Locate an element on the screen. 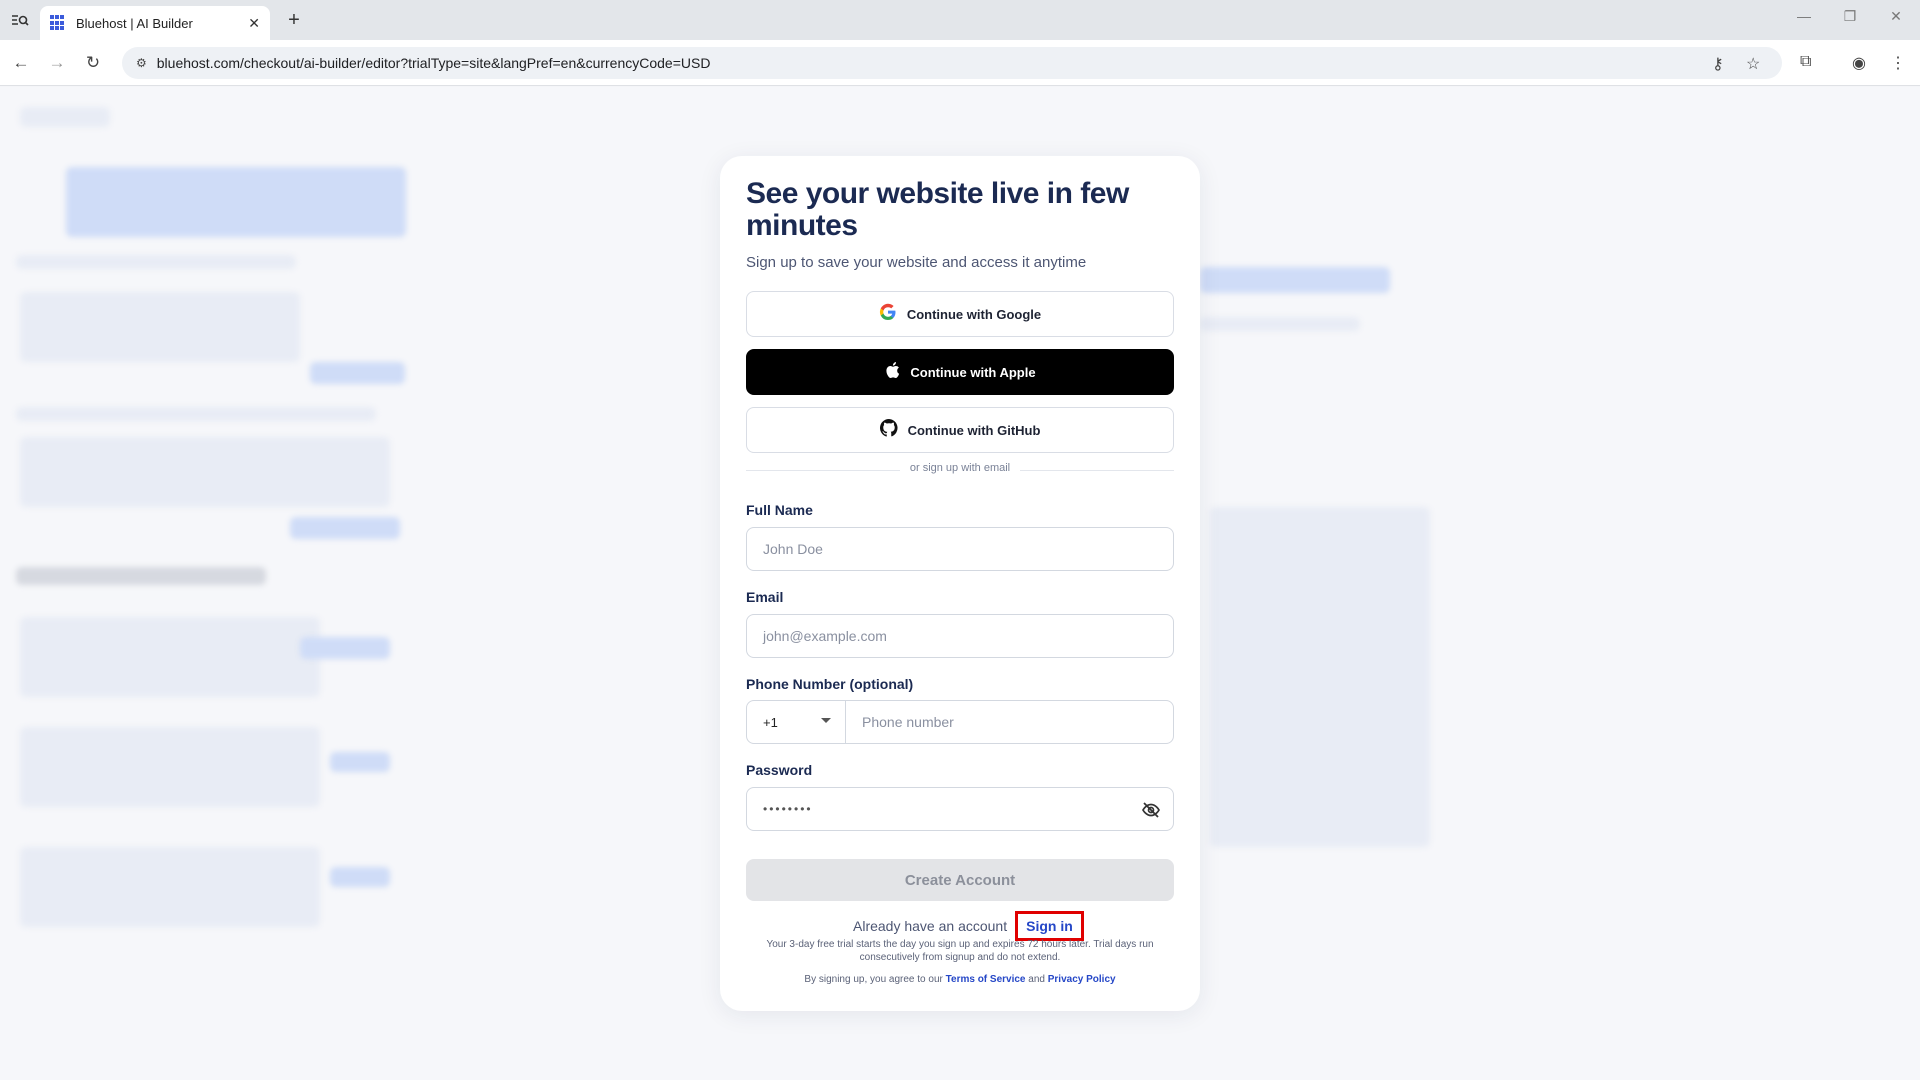  full-name-input: John Doe is located at coordinates (960, 549).